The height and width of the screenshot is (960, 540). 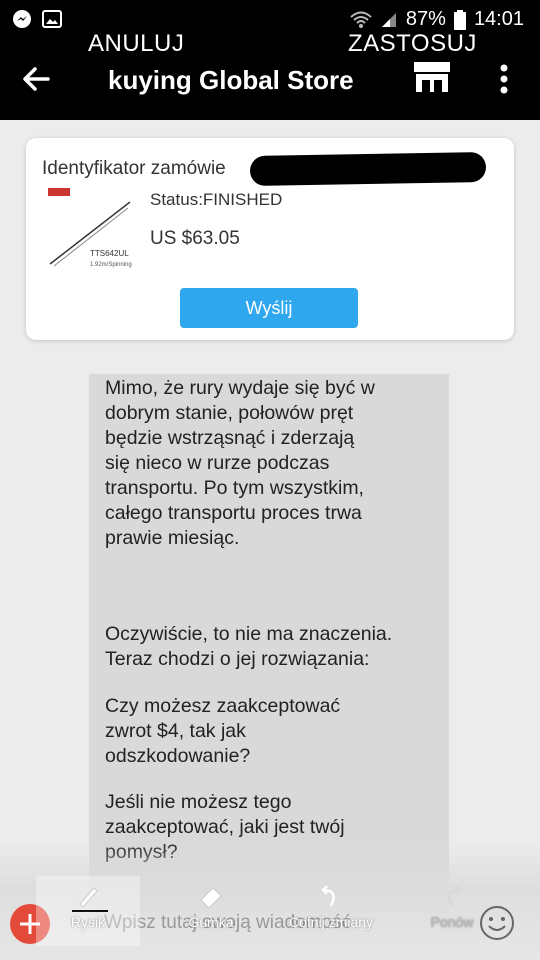 I want to click on system-indicators: 87% 14:01, so click(x=437, y=19).